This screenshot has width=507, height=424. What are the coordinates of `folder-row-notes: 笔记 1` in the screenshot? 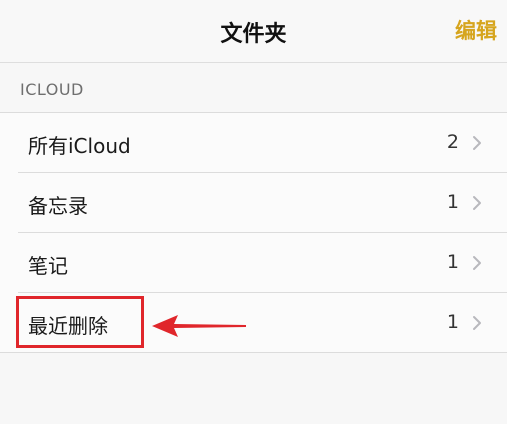 It's located at (253, 263).